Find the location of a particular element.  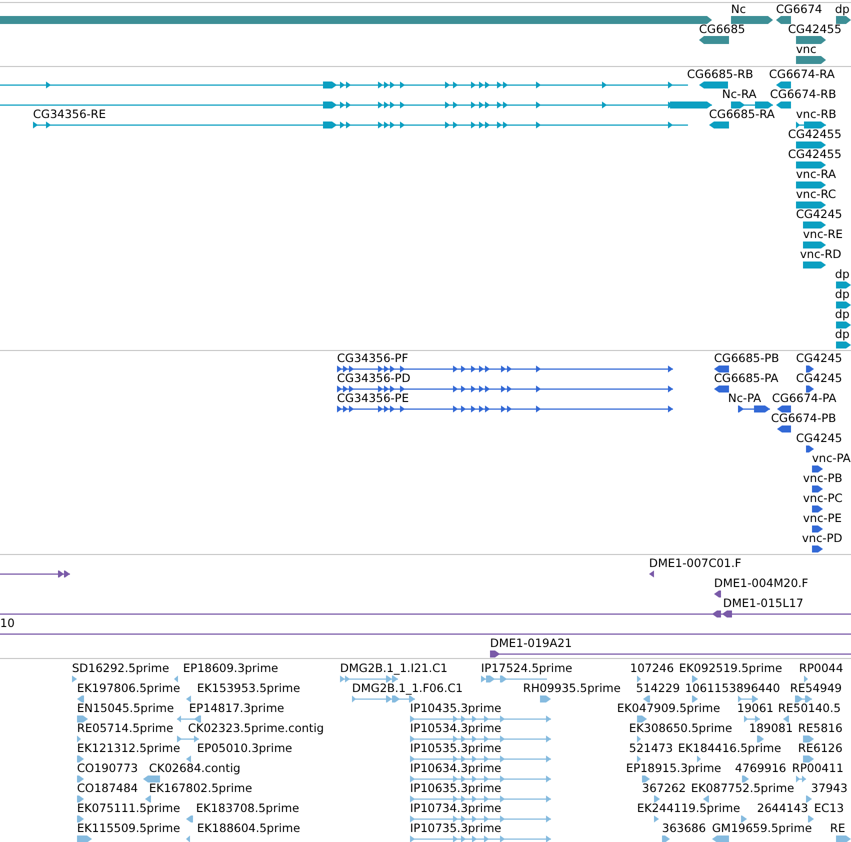

feature-label: RE is located at coordinates (838, 828).